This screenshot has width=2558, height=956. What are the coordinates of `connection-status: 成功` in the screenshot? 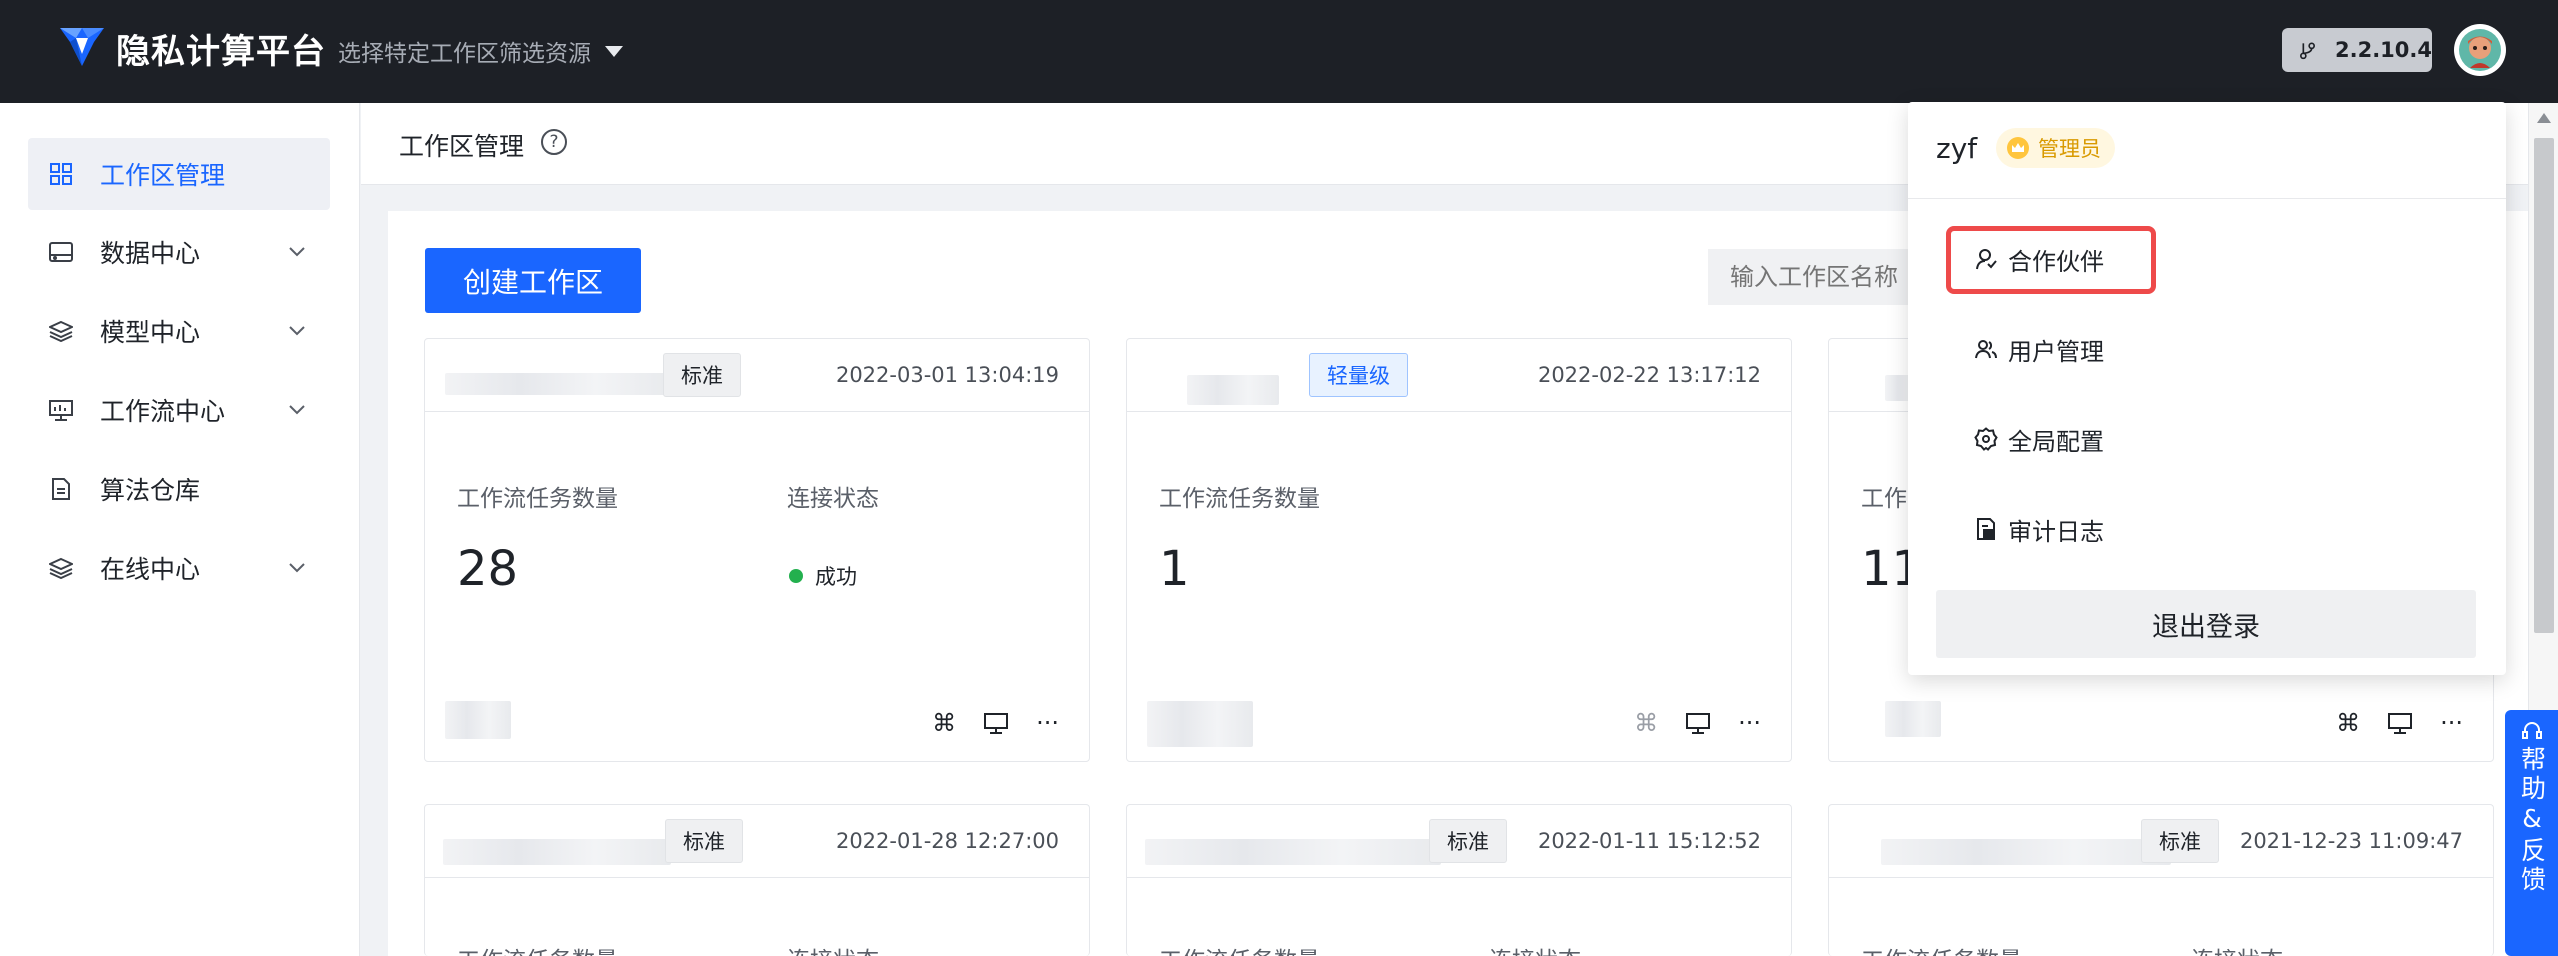 It's located at (823, 576).